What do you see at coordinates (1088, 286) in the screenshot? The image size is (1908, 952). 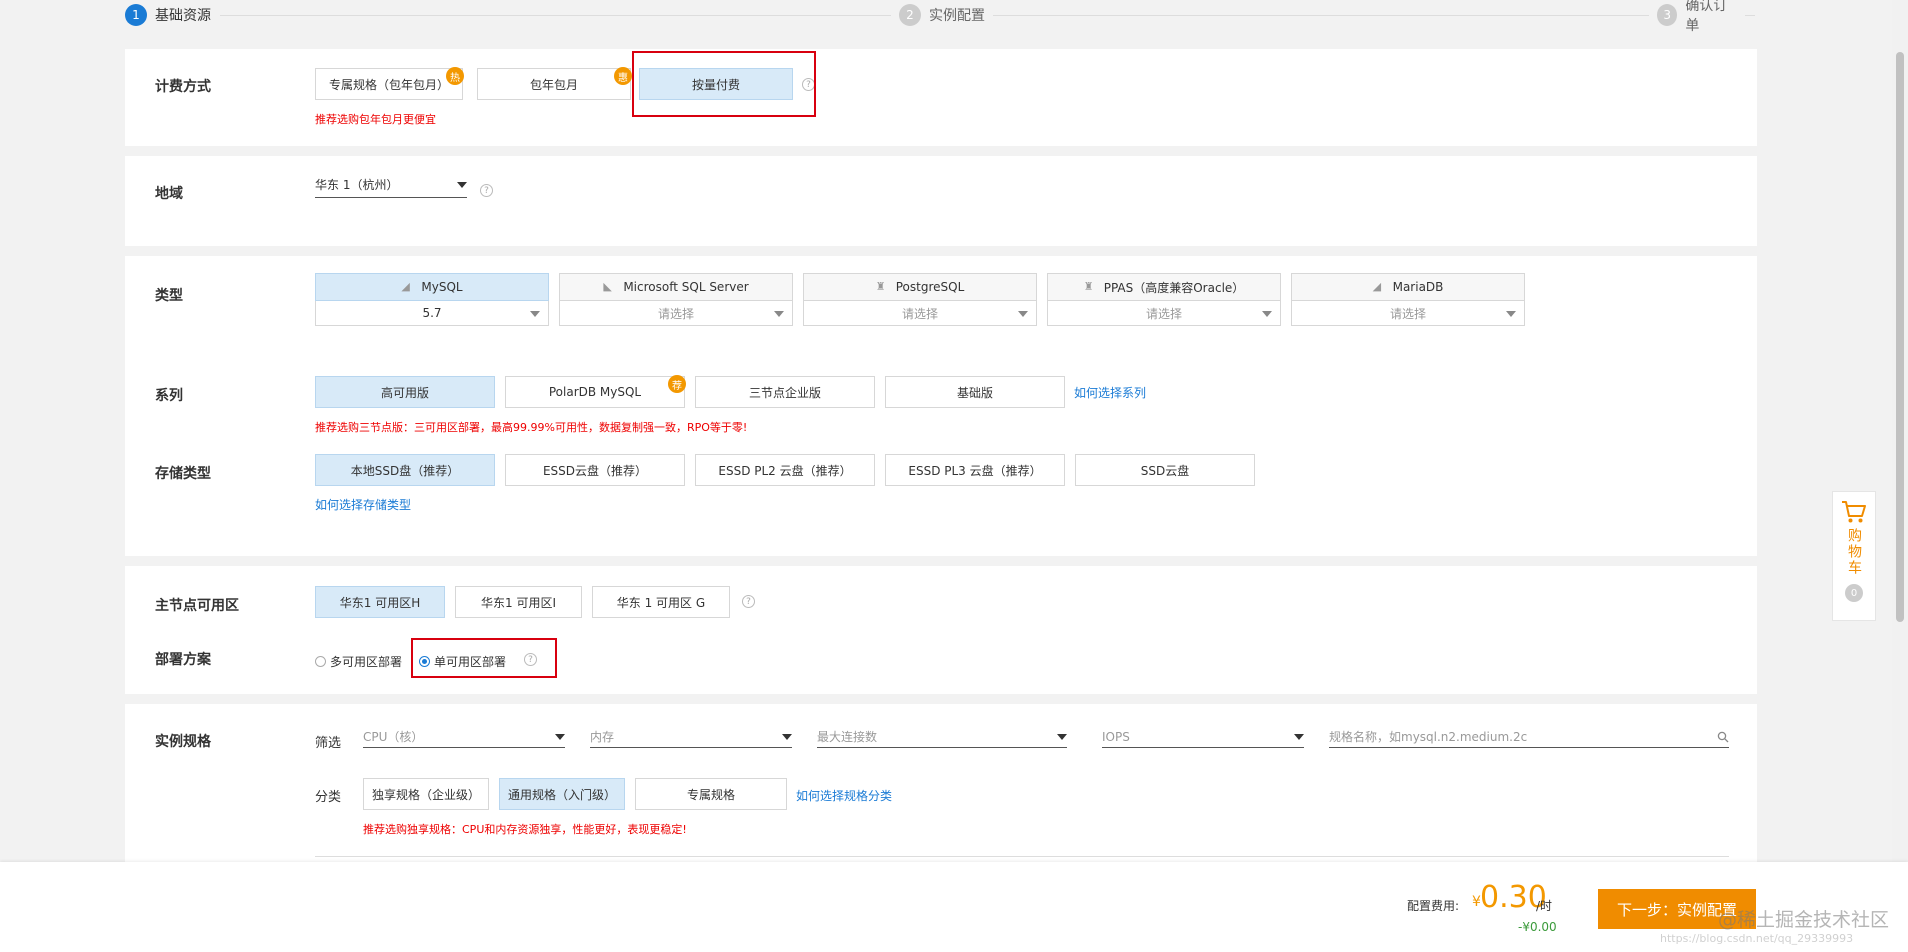 I see `ppas-icon: ♜` at bounding box center [1088, 286].